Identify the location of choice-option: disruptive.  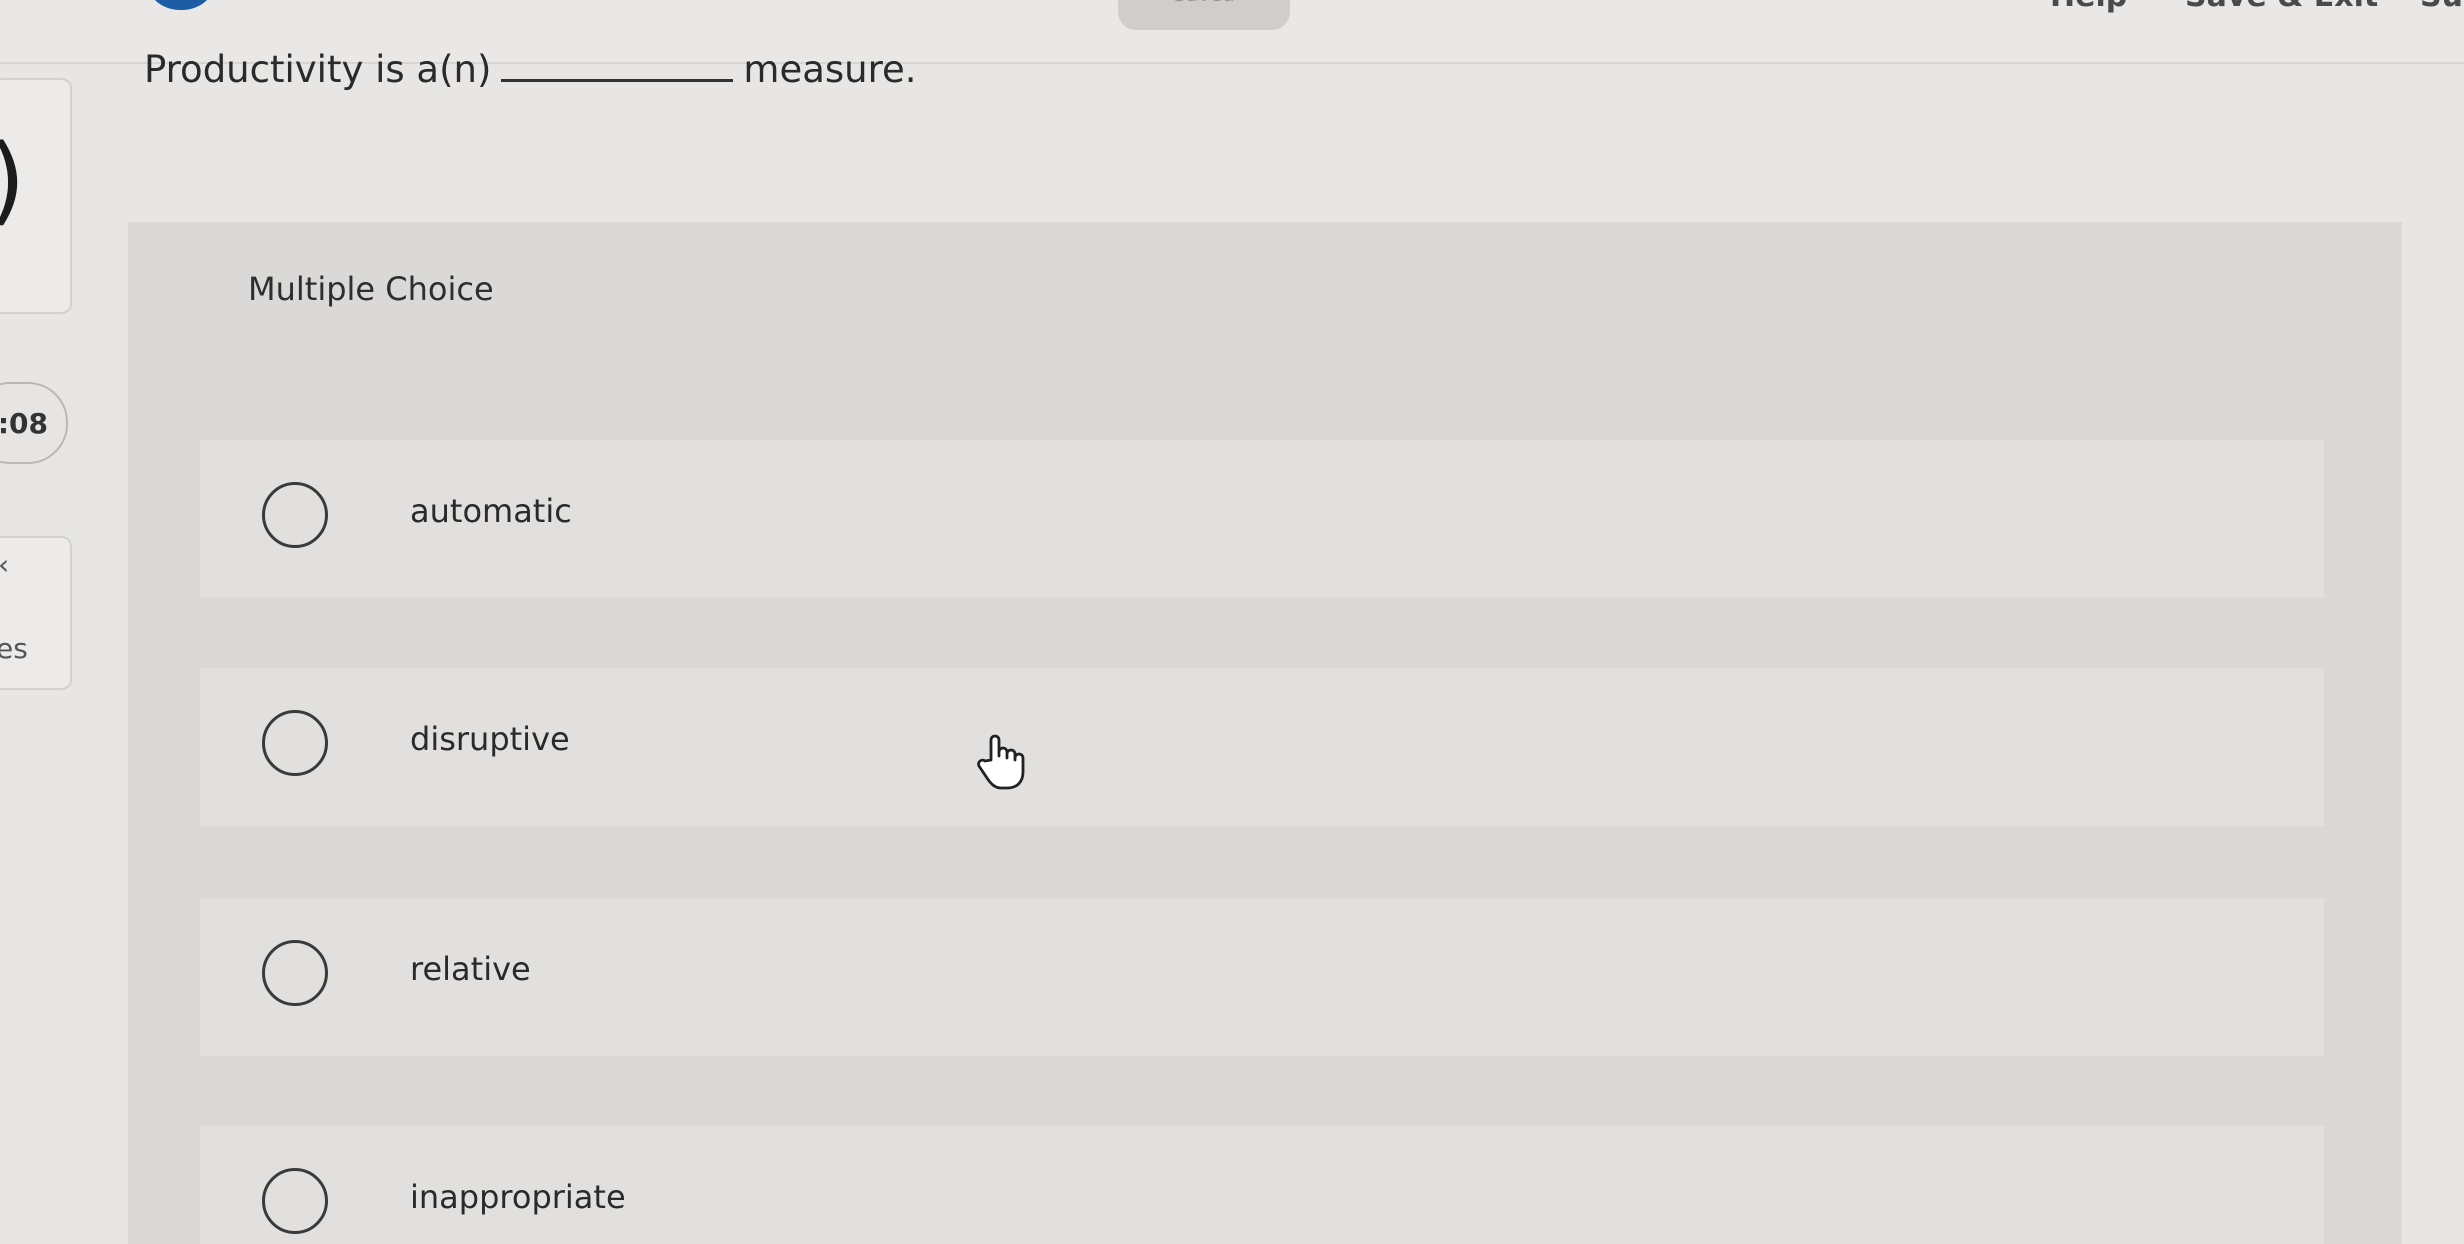
(1262, 747).